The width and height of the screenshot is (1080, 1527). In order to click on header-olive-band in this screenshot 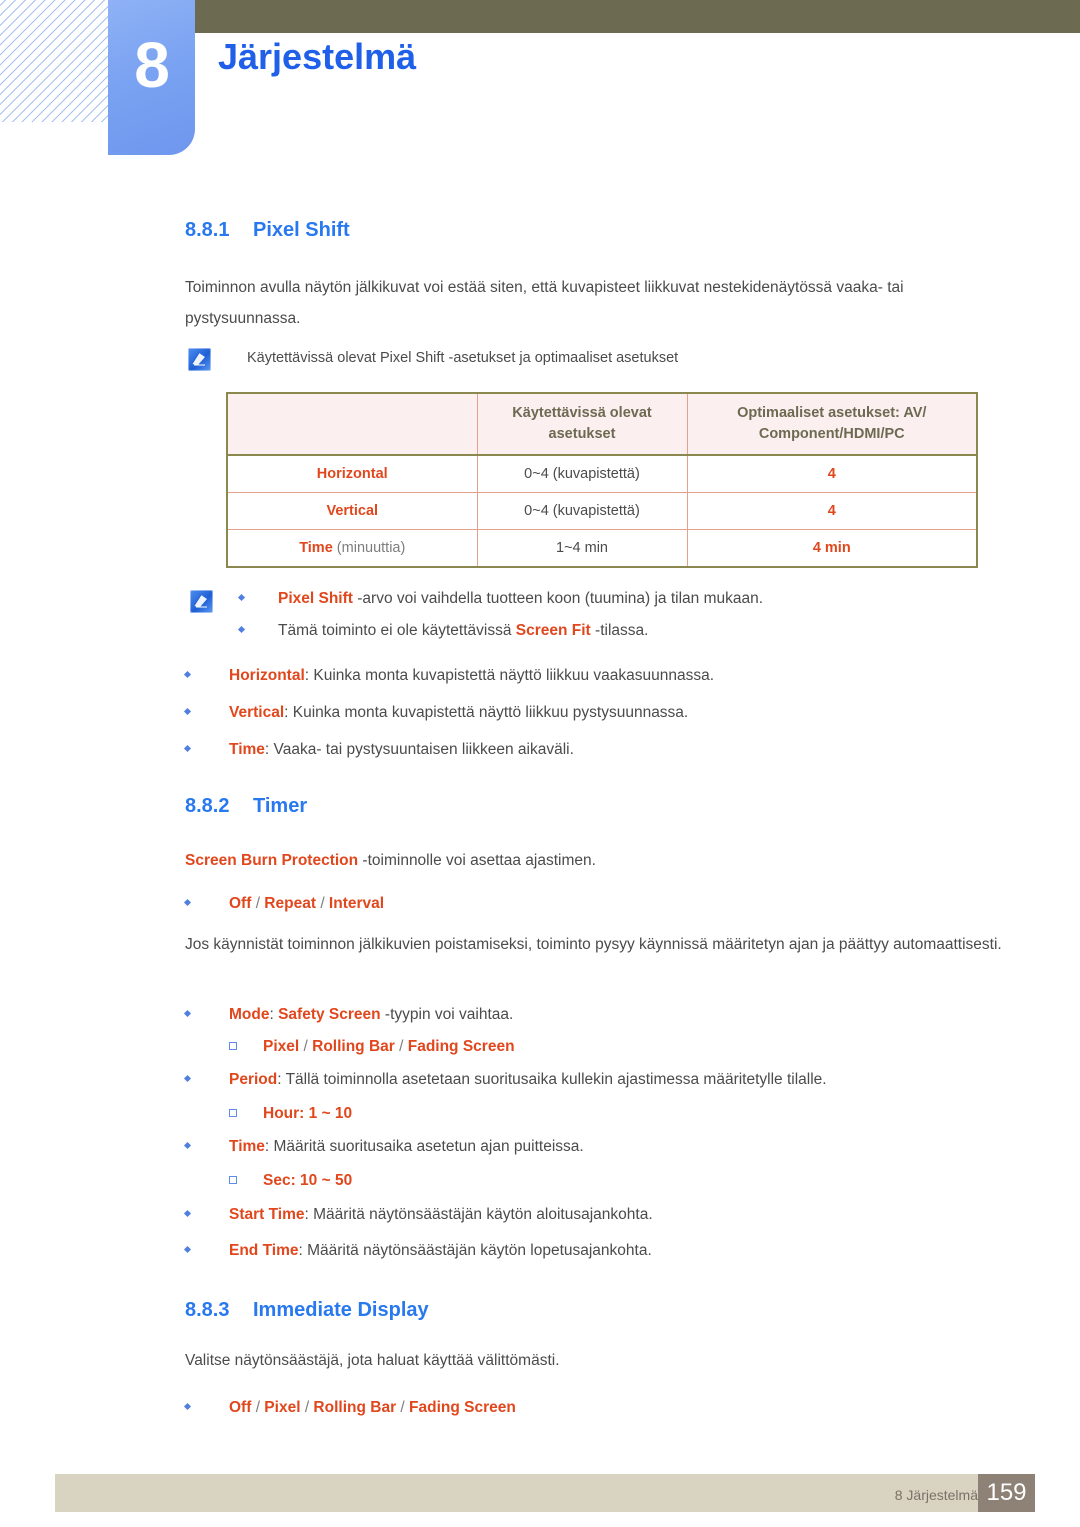, I will do `click(637, 16)`.